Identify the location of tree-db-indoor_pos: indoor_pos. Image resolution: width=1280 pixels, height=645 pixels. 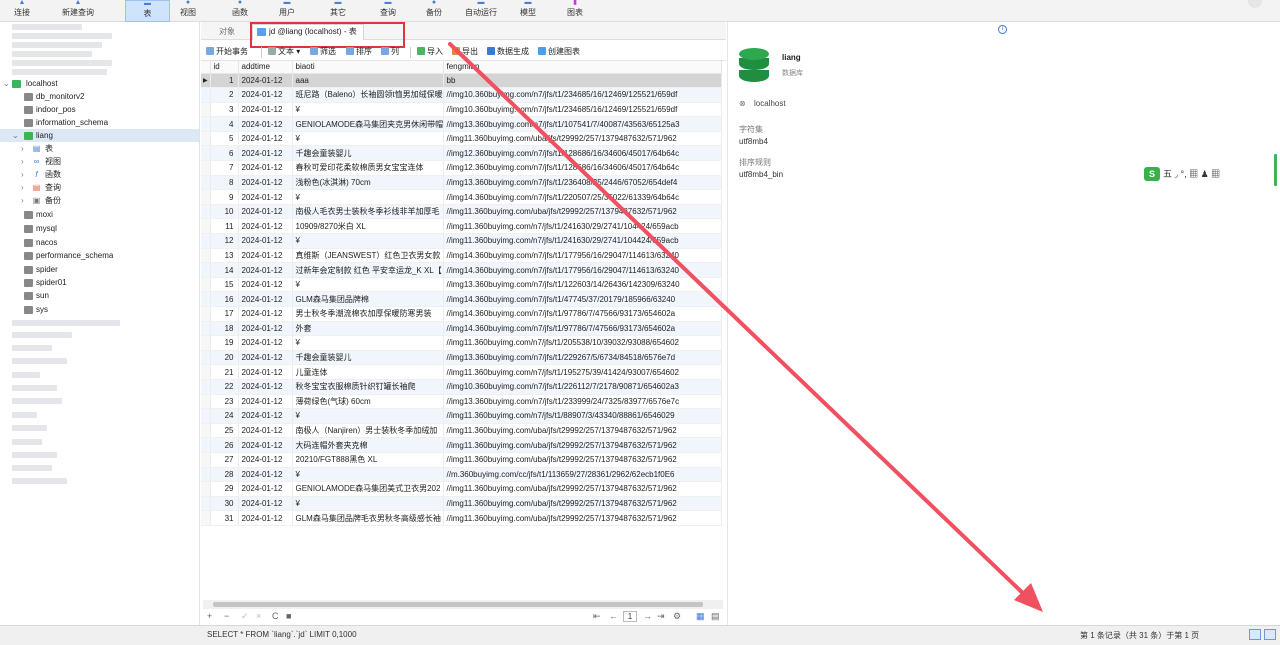
(99, 109).